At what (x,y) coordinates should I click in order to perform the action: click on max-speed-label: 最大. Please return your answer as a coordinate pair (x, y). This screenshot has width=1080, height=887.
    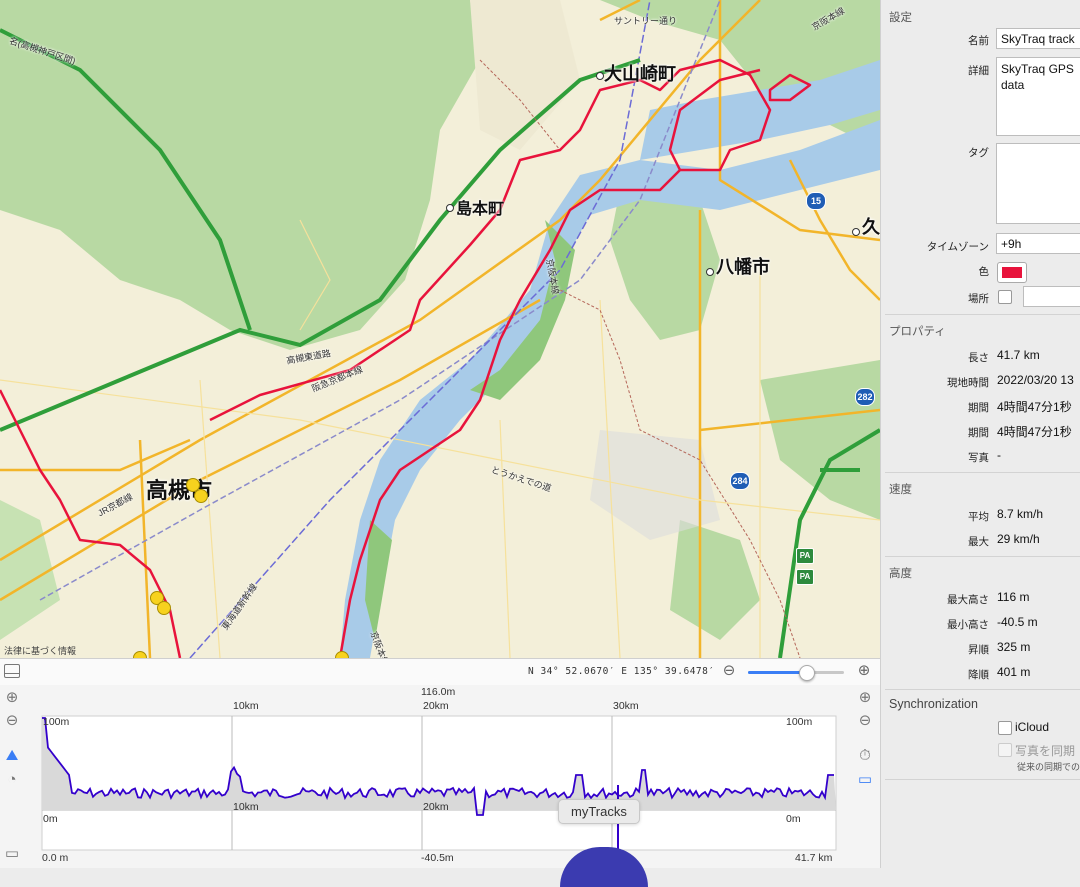
    Looking at the image, I should click on (978, 542).